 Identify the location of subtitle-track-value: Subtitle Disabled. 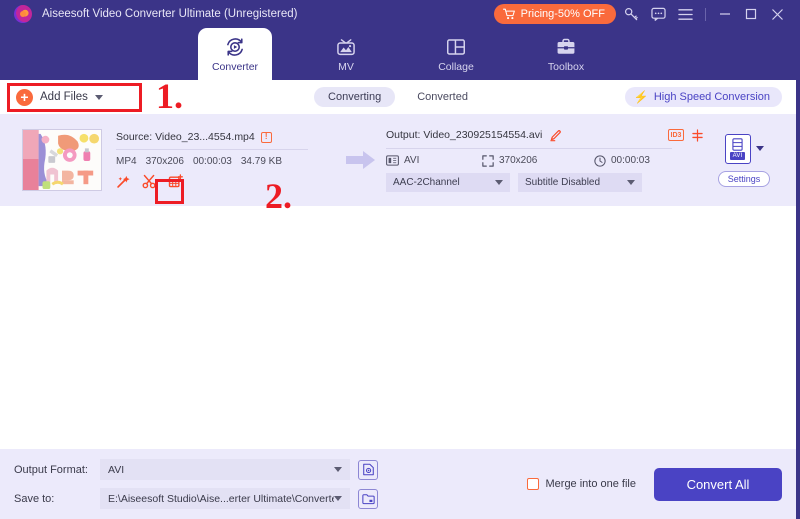
(563, 182).